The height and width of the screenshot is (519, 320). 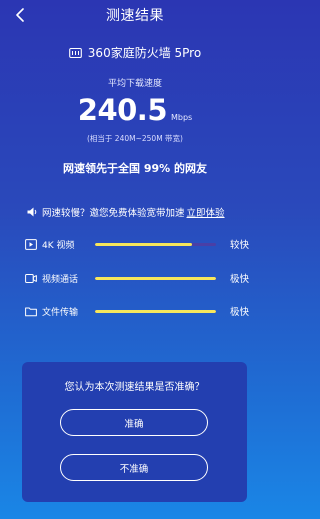 I want to click on speed-readout: 240.5 Mbps, so click(x=135, y=110).